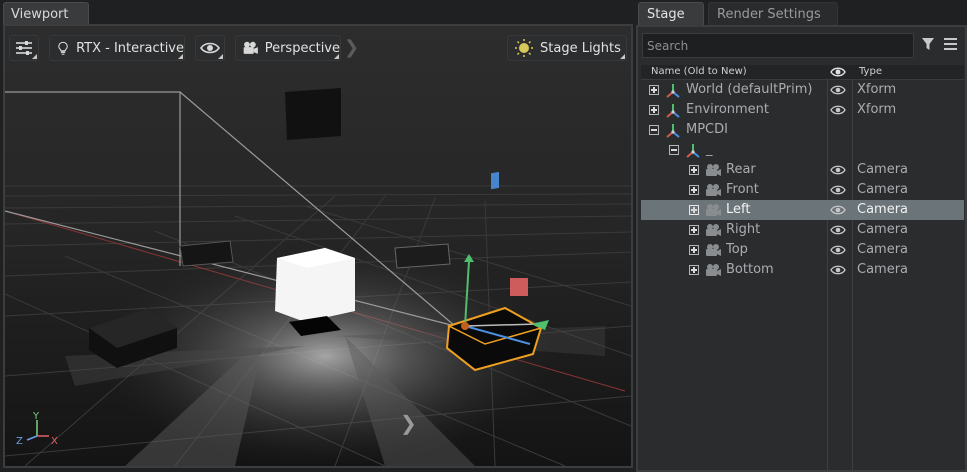 This screenshot has width=967, height=472. What do you see at coordinates (36, 416) in the screenshot?
I see `axis-y-label: Y` at bounding box center [36, 416].